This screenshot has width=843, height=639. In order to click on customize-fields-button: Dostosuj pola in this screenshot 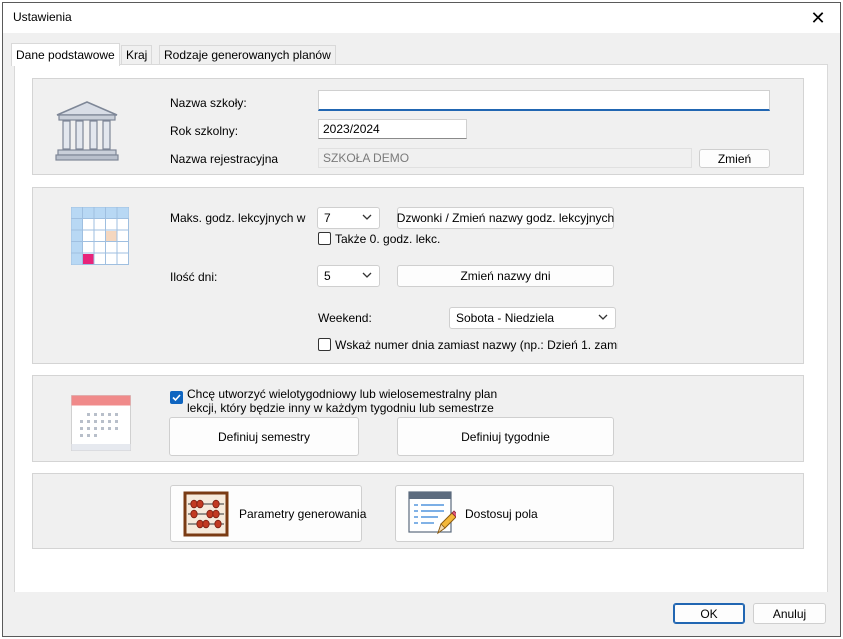, I will do `click(504, 513)`.